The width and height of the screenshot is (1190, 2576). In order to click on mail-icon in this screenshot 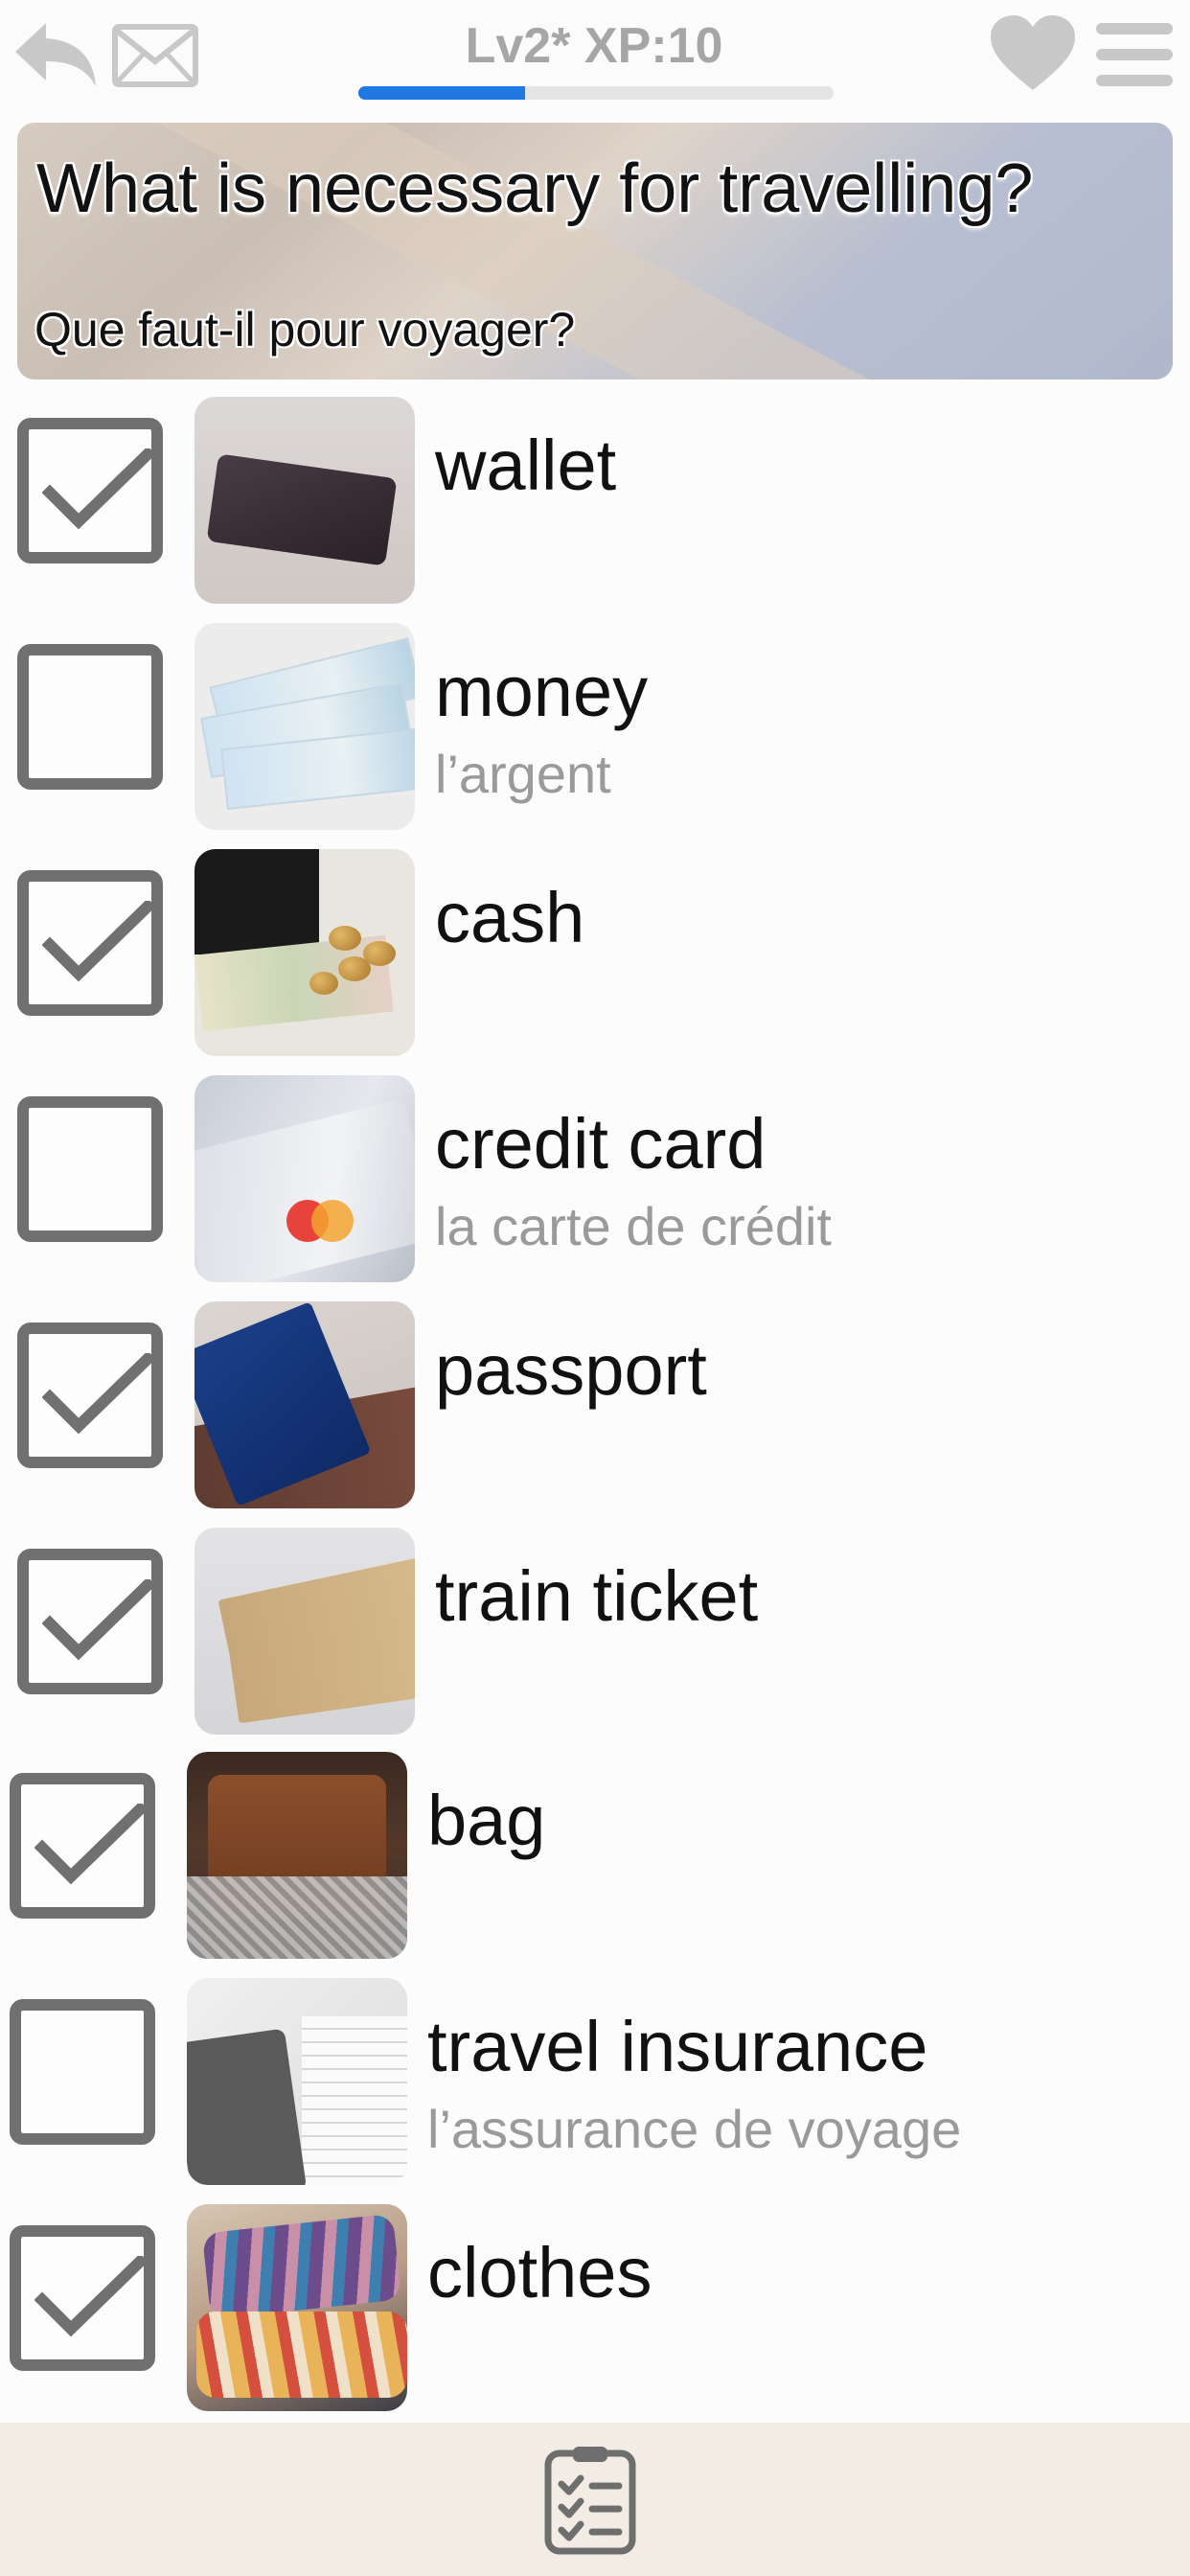, I will do `click(155, 55)`.